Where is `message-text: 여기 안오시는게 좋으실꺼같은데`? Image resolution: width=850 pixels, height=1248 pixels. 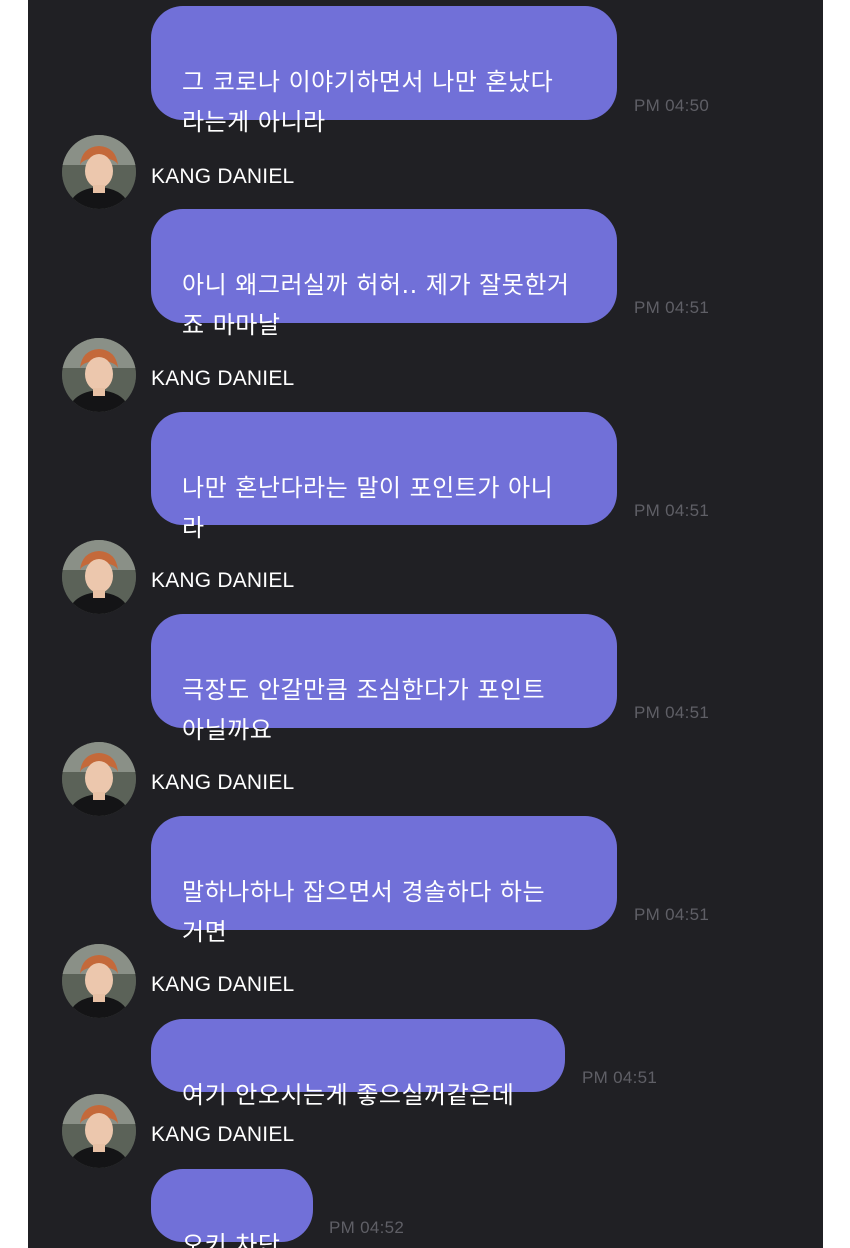
message-text: 여기 안오시는게 좋으실꺼같은데 is located at coordinates (348, 1095).